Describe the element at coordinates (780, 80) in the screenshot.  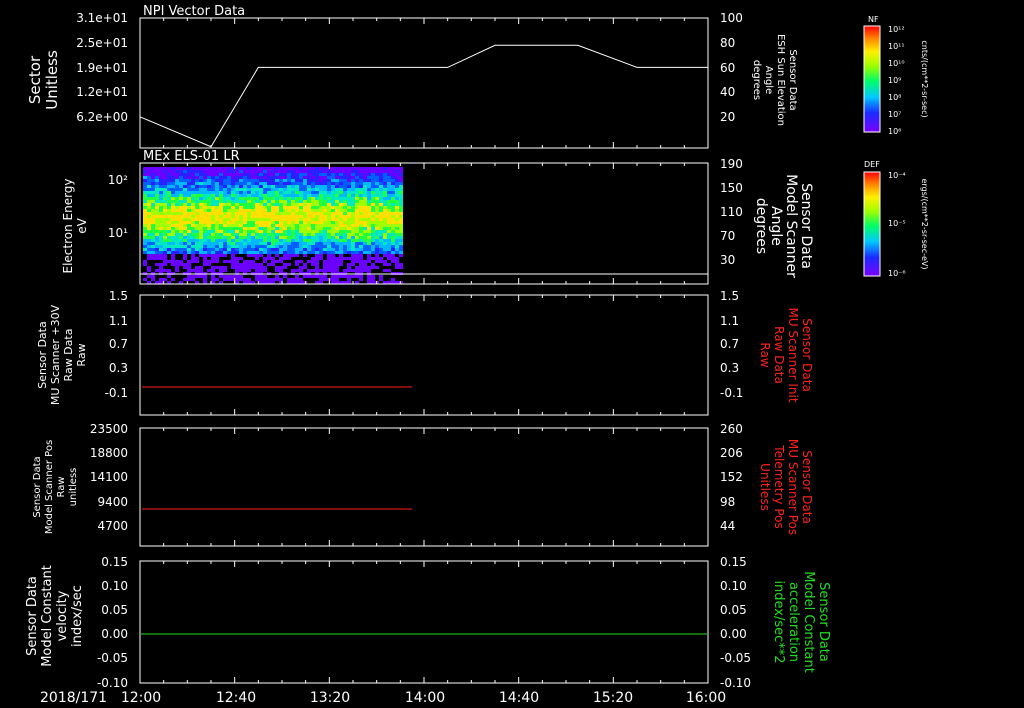
I see `panel-npi-right-label-1: ESH Sun Elevation` at that location.